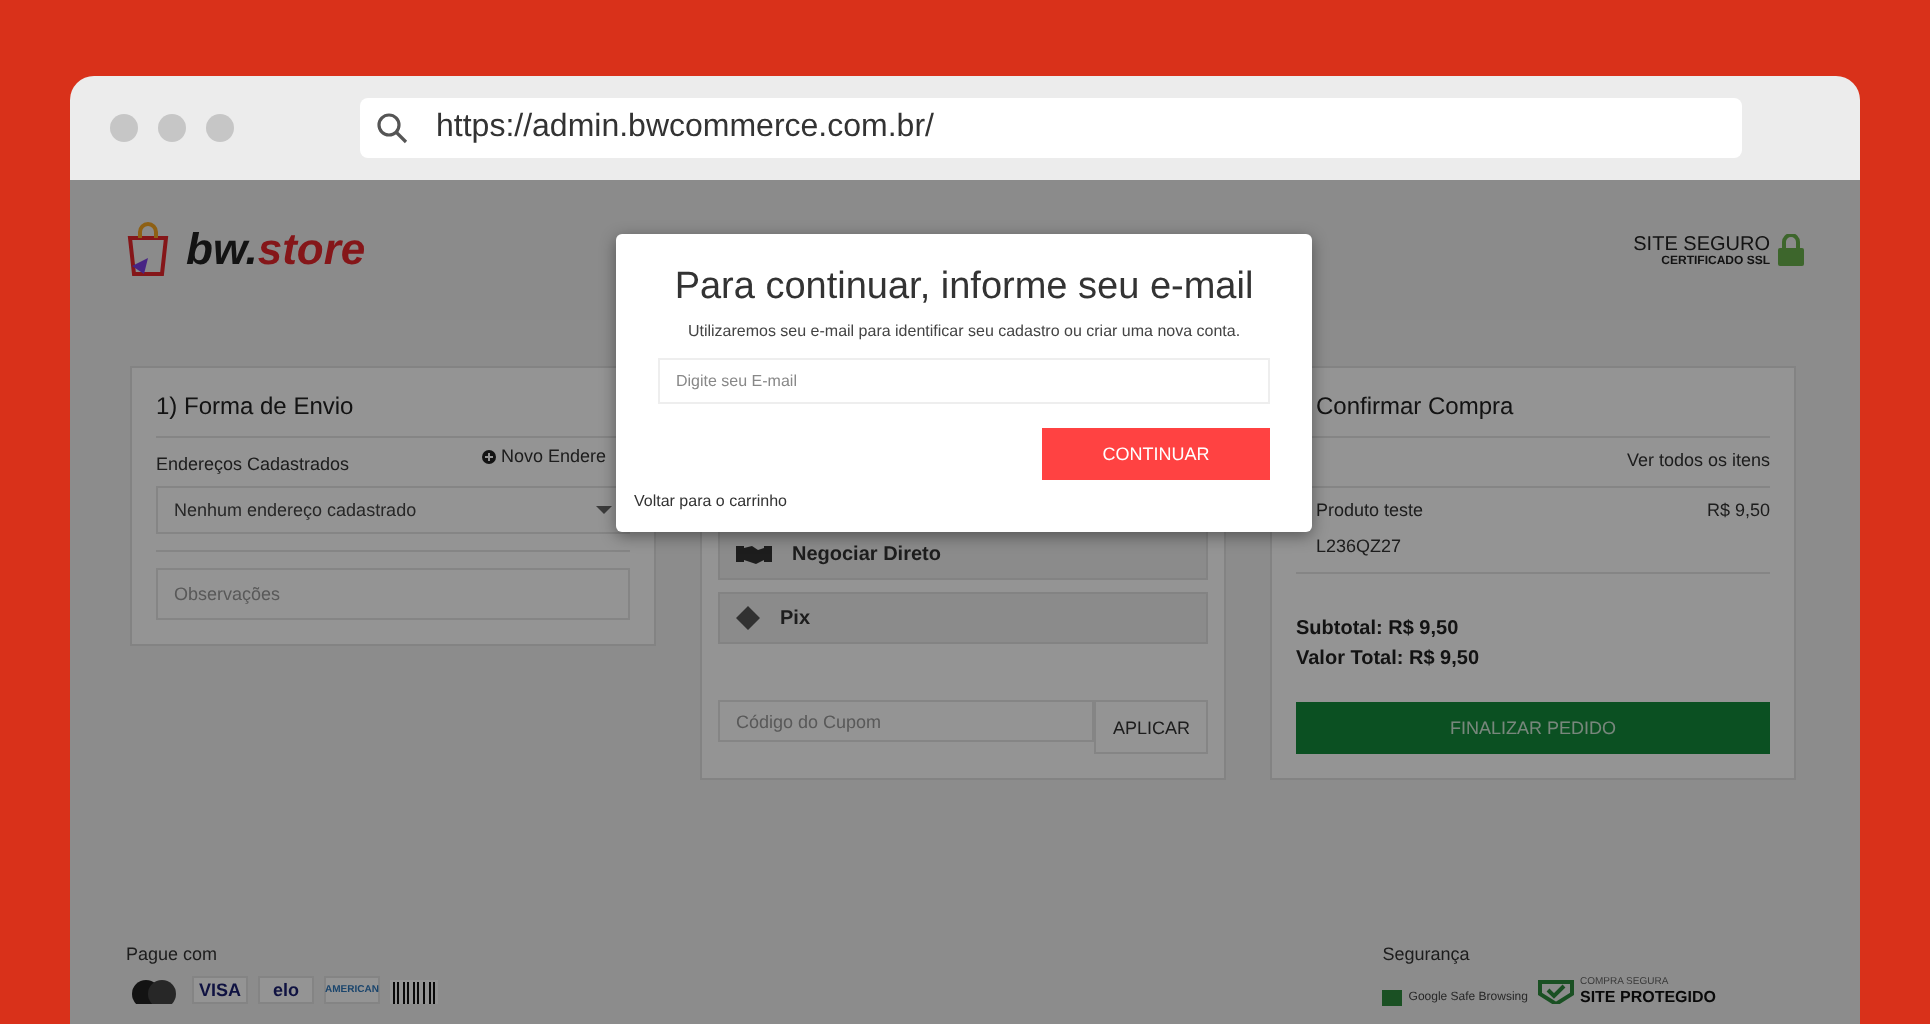 This screenshot has height=1024, width=1930. I want to click on dialog-title: Para continuar, informe seu e-mail, so click(964, 288).